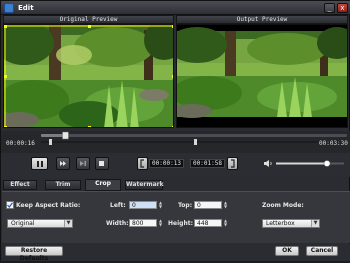 Image resolution: width=350 pixels, height=263 pixels. I want to click on set-end-button, so click(232, 163).